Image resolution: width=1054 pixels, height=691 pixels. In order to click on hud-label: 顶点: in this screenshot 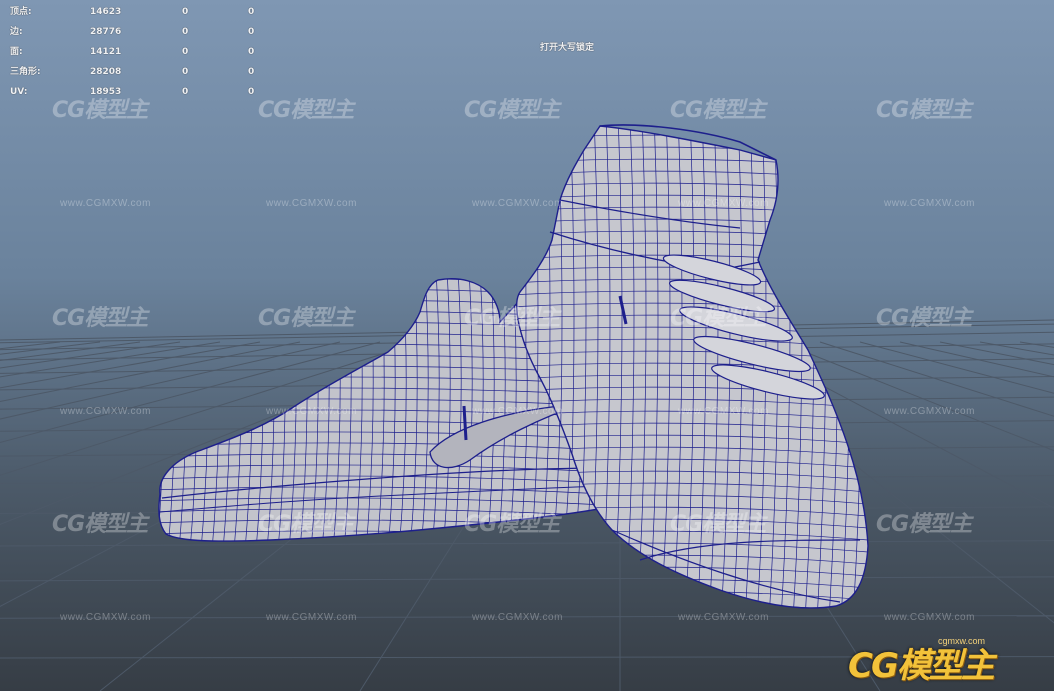, I will do `click(21, 12)`.